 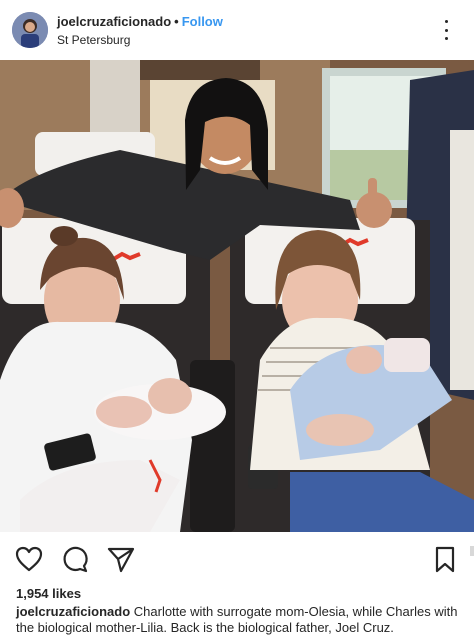 What do you see at coordinates (140, 40) in the screenshot?
I see `location-link: St Petersburg` at bounding box center [140, 40].